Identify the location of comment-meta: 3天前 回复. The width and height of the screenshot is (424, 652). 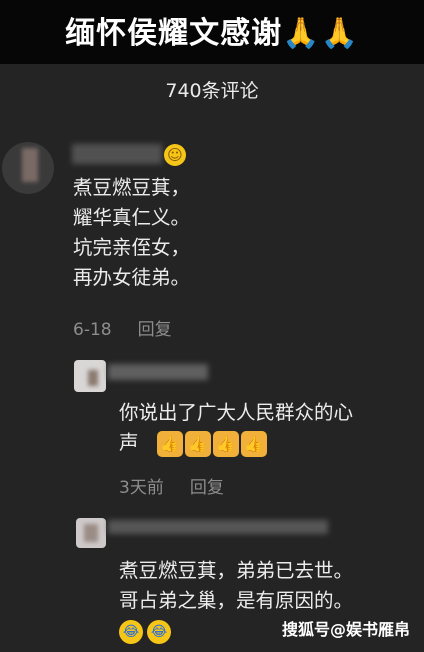
(171, 485).